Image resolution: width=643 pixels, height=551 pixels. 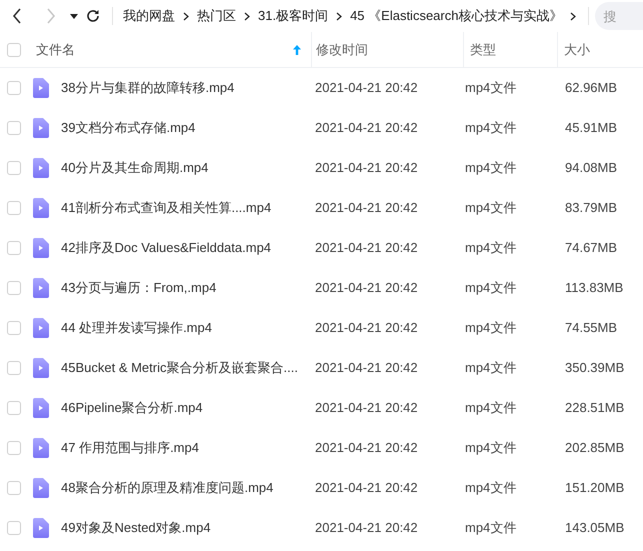 I want to click on file-name-link: 47 作用范围与排序.mp4, so click(x=188, y=448).